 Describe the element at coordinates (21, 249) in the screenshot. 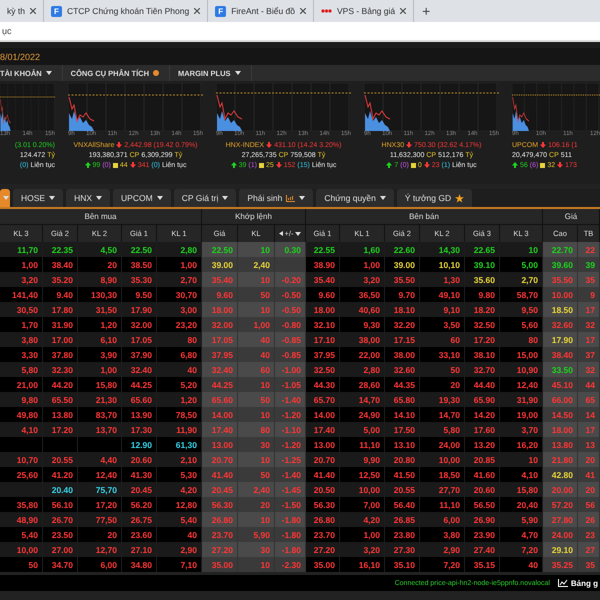

I see `table-cell: 11,70` at that location.